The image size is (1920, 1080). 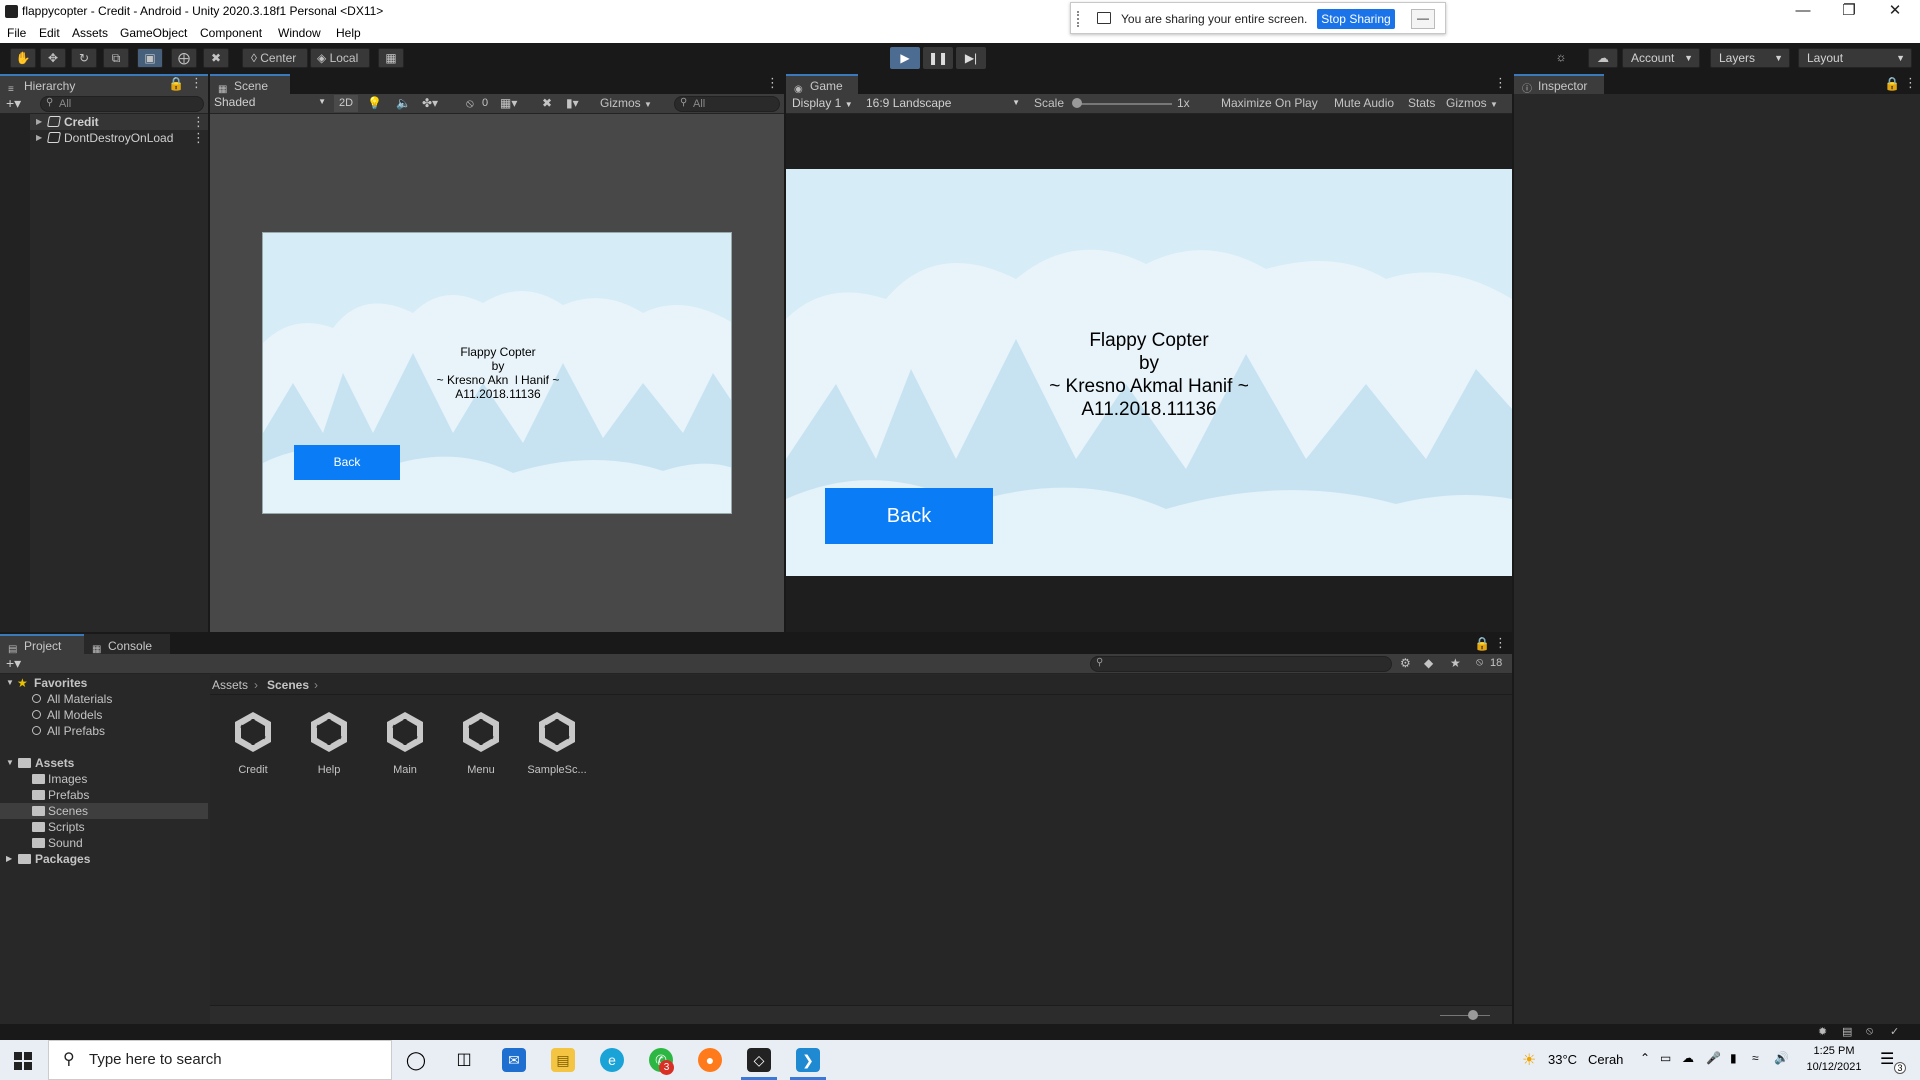 I want to click on play-button: ▶, so click(x=905, y=58).